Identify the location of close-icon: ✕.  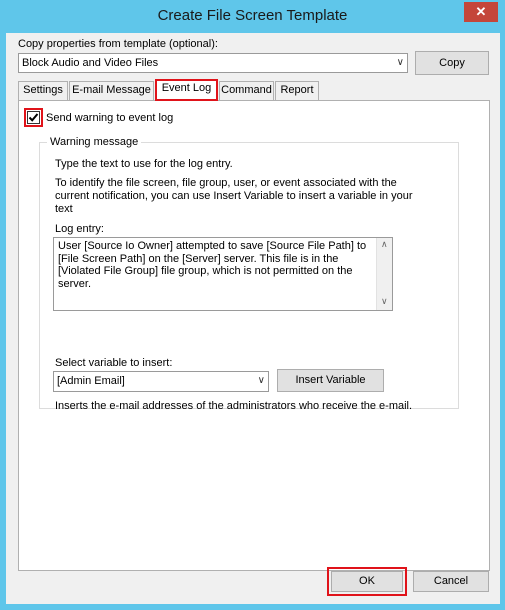
(481, 11).